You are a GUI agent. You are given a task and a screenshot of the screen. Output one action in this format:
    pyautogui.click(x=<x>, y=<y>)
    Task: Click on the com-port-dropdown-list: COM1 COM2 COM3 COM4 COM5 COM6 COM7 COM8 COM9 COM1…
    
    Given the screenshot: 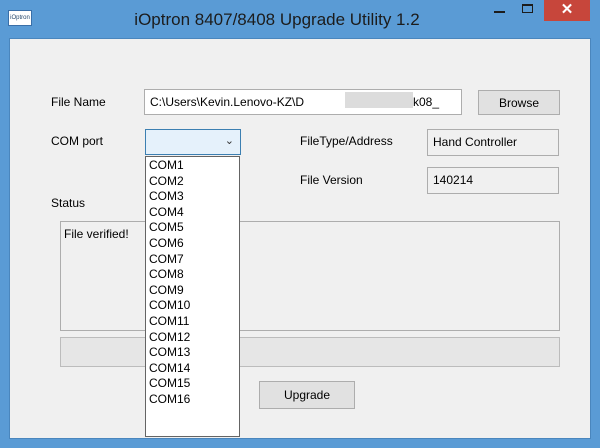 What is the action you would take?
    pyautogui.click(x=192, y=296)
    